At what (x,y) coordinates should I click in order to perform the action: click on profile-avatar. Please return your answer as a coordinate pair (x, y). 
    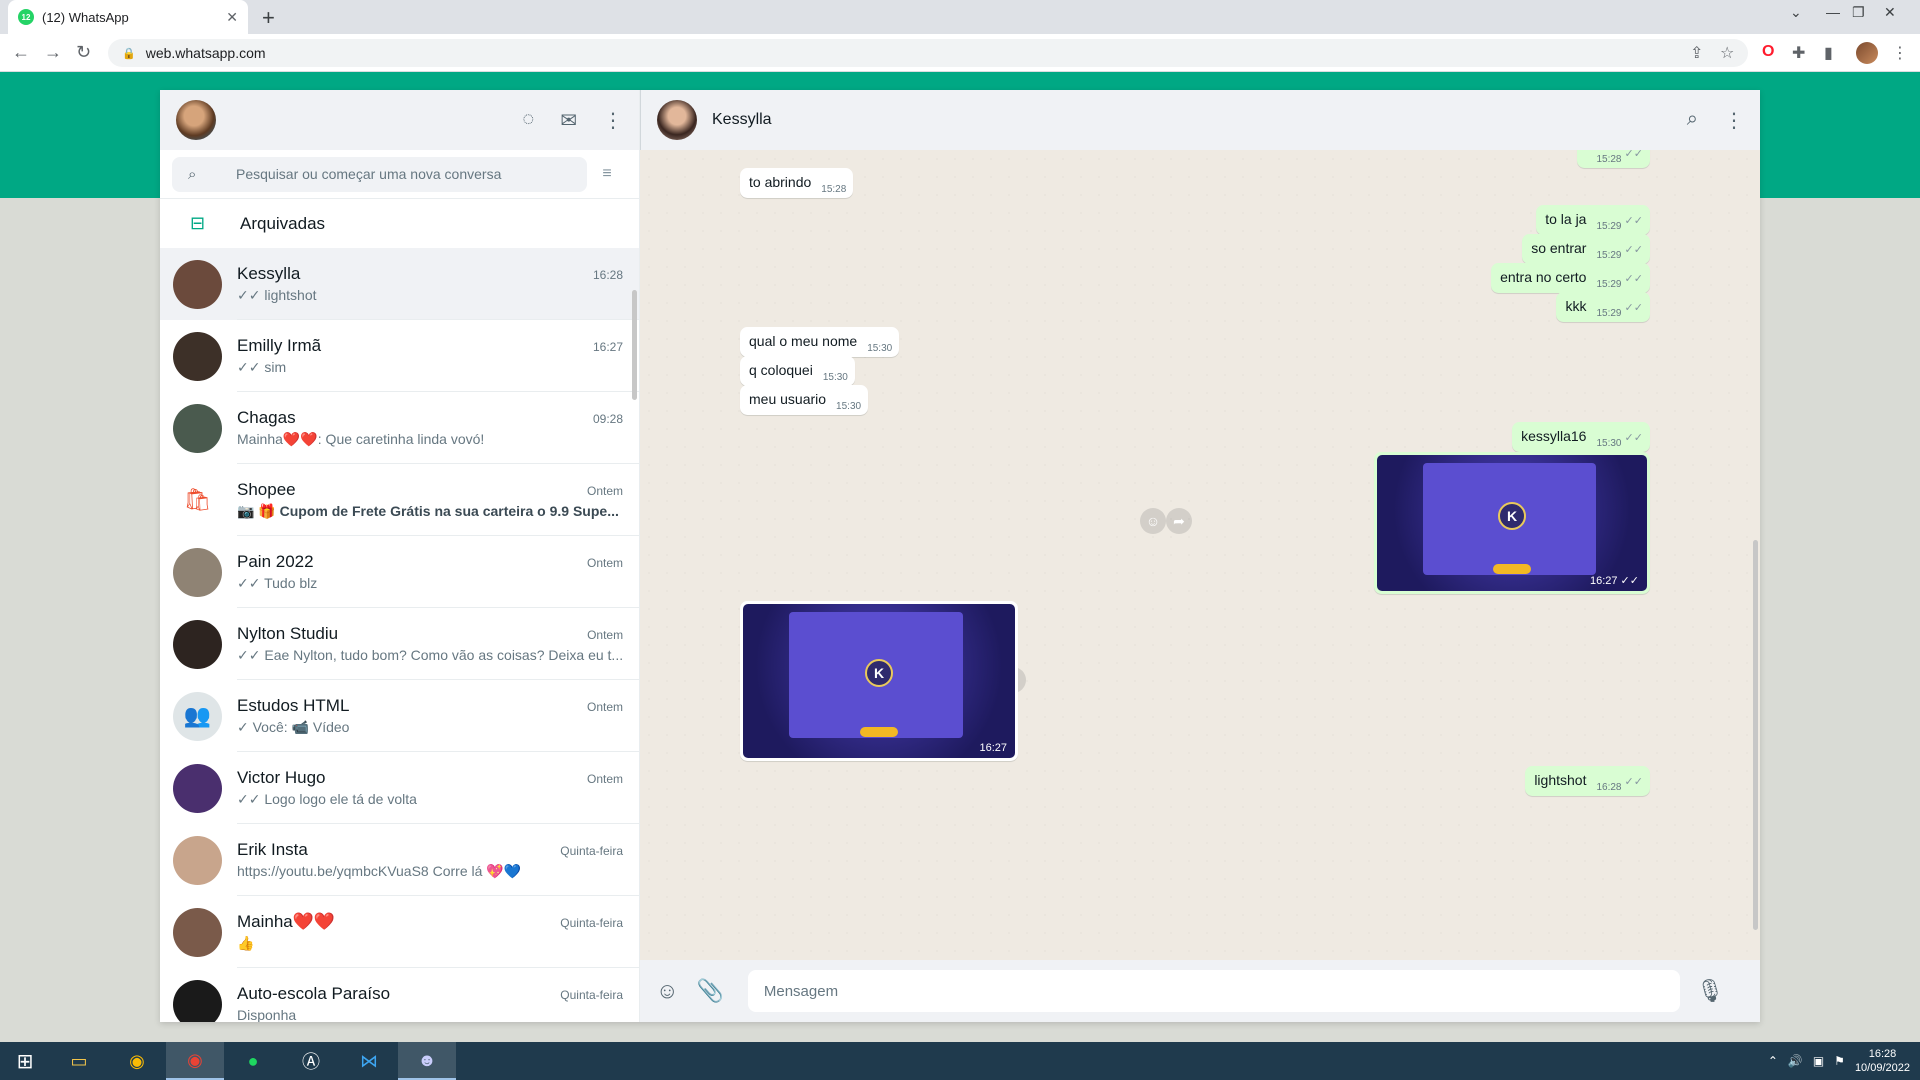
    Looking at the image, I should click on (1867, 53).